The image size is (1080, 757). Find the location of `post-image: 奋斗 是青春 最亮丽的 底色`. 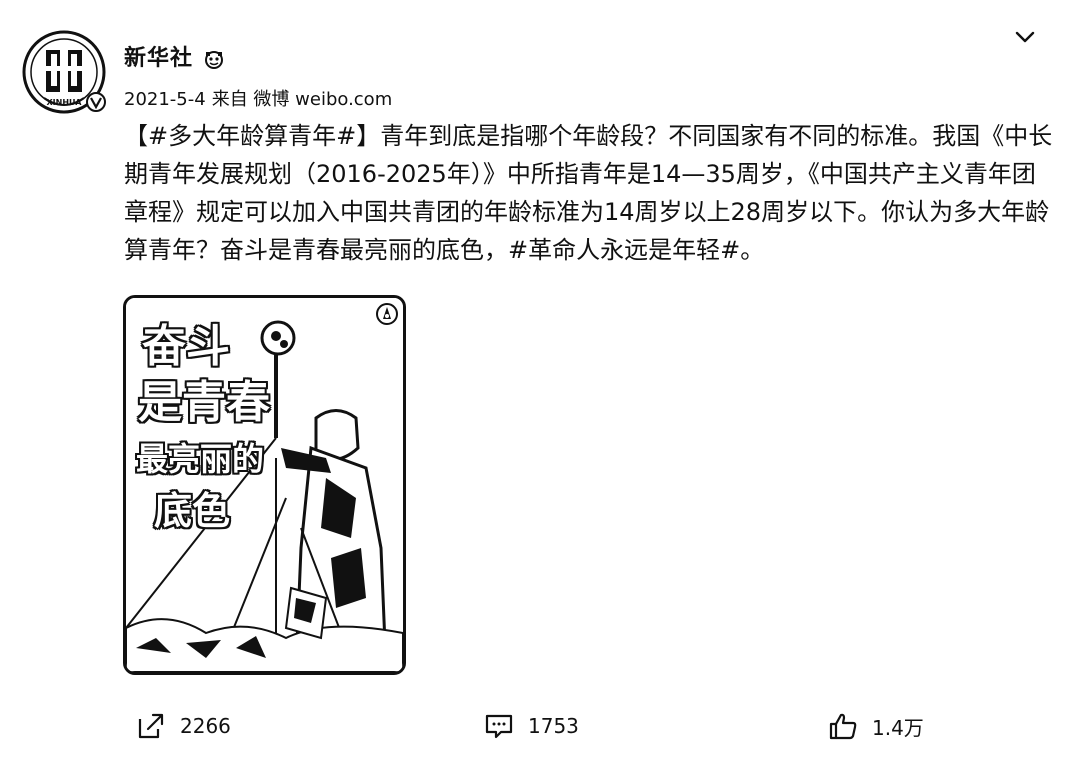

post-image: 奋斗 是青春 最亮丽的 底色 is located at coordinates (264, 485).